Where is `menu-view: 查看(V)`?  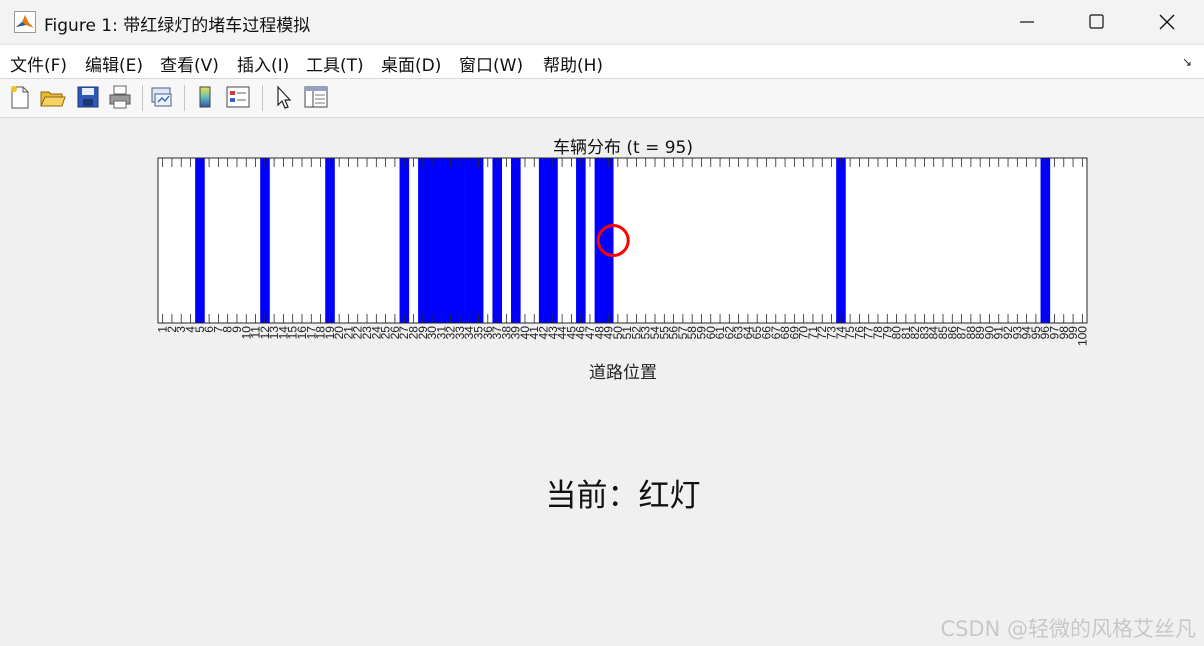 menu-view: 查看(V) is located at coordinates (189, 63).